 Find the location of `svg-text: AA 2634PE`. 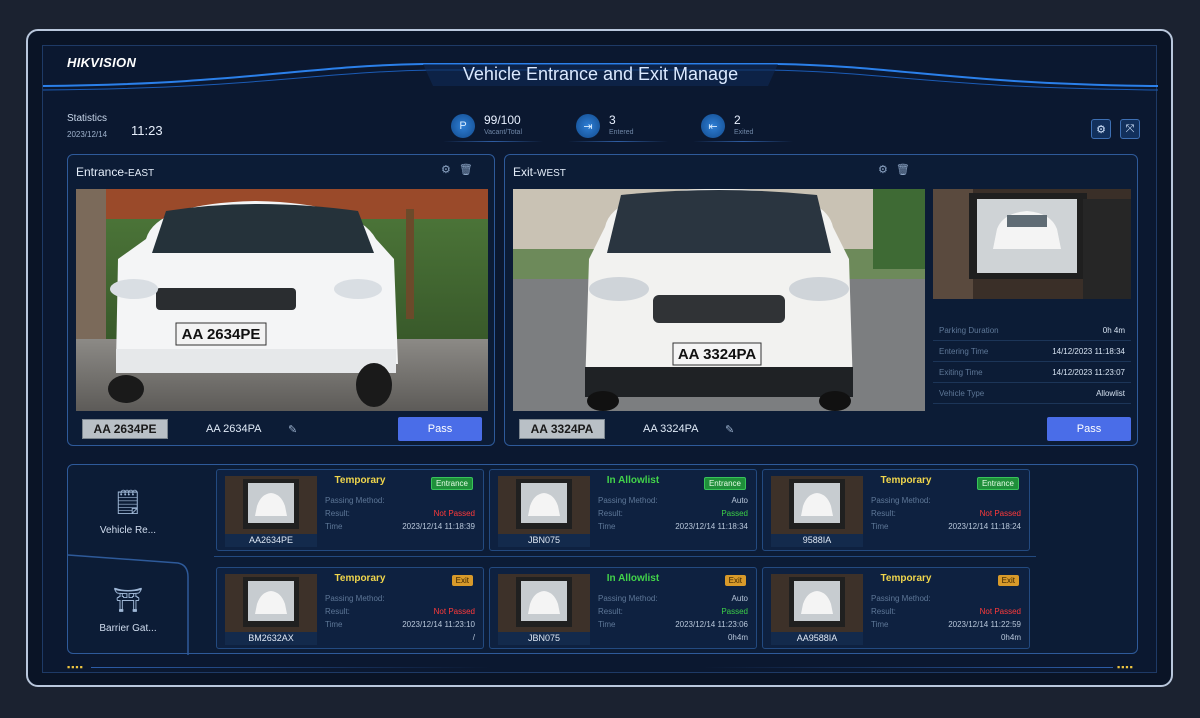

svg-text: AA 2634PE is located at coordinates (221, 334).